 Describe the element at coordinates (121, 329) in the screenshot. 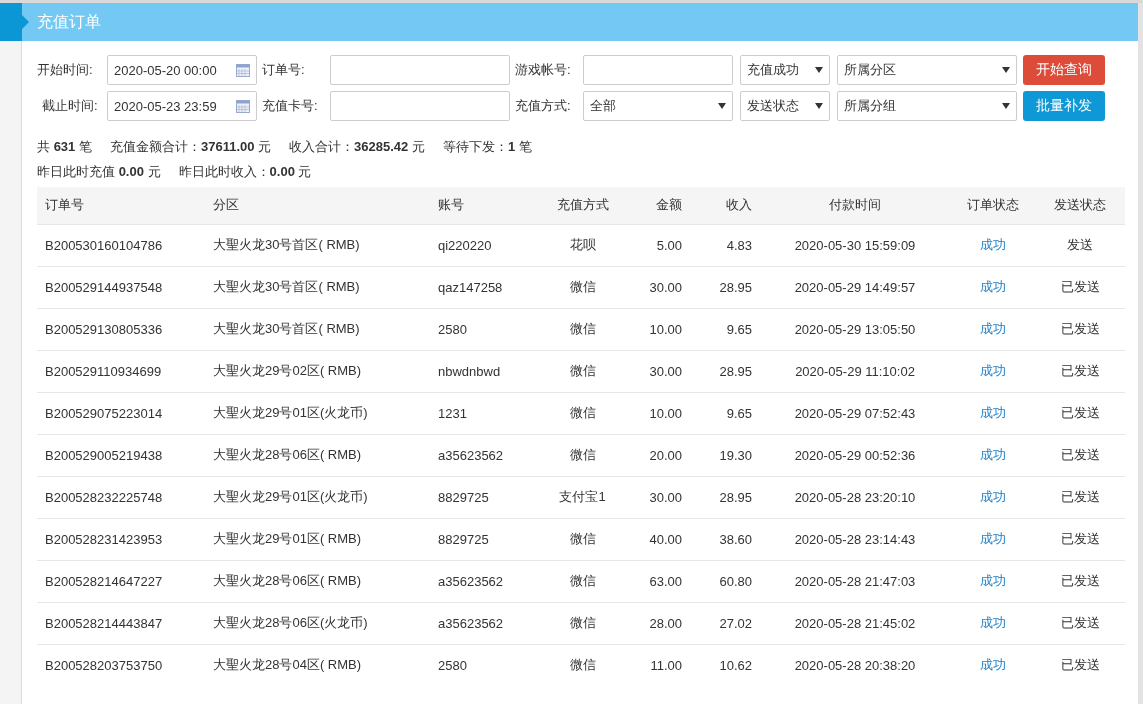

I see `table-cell: B200529130805336` at that location.